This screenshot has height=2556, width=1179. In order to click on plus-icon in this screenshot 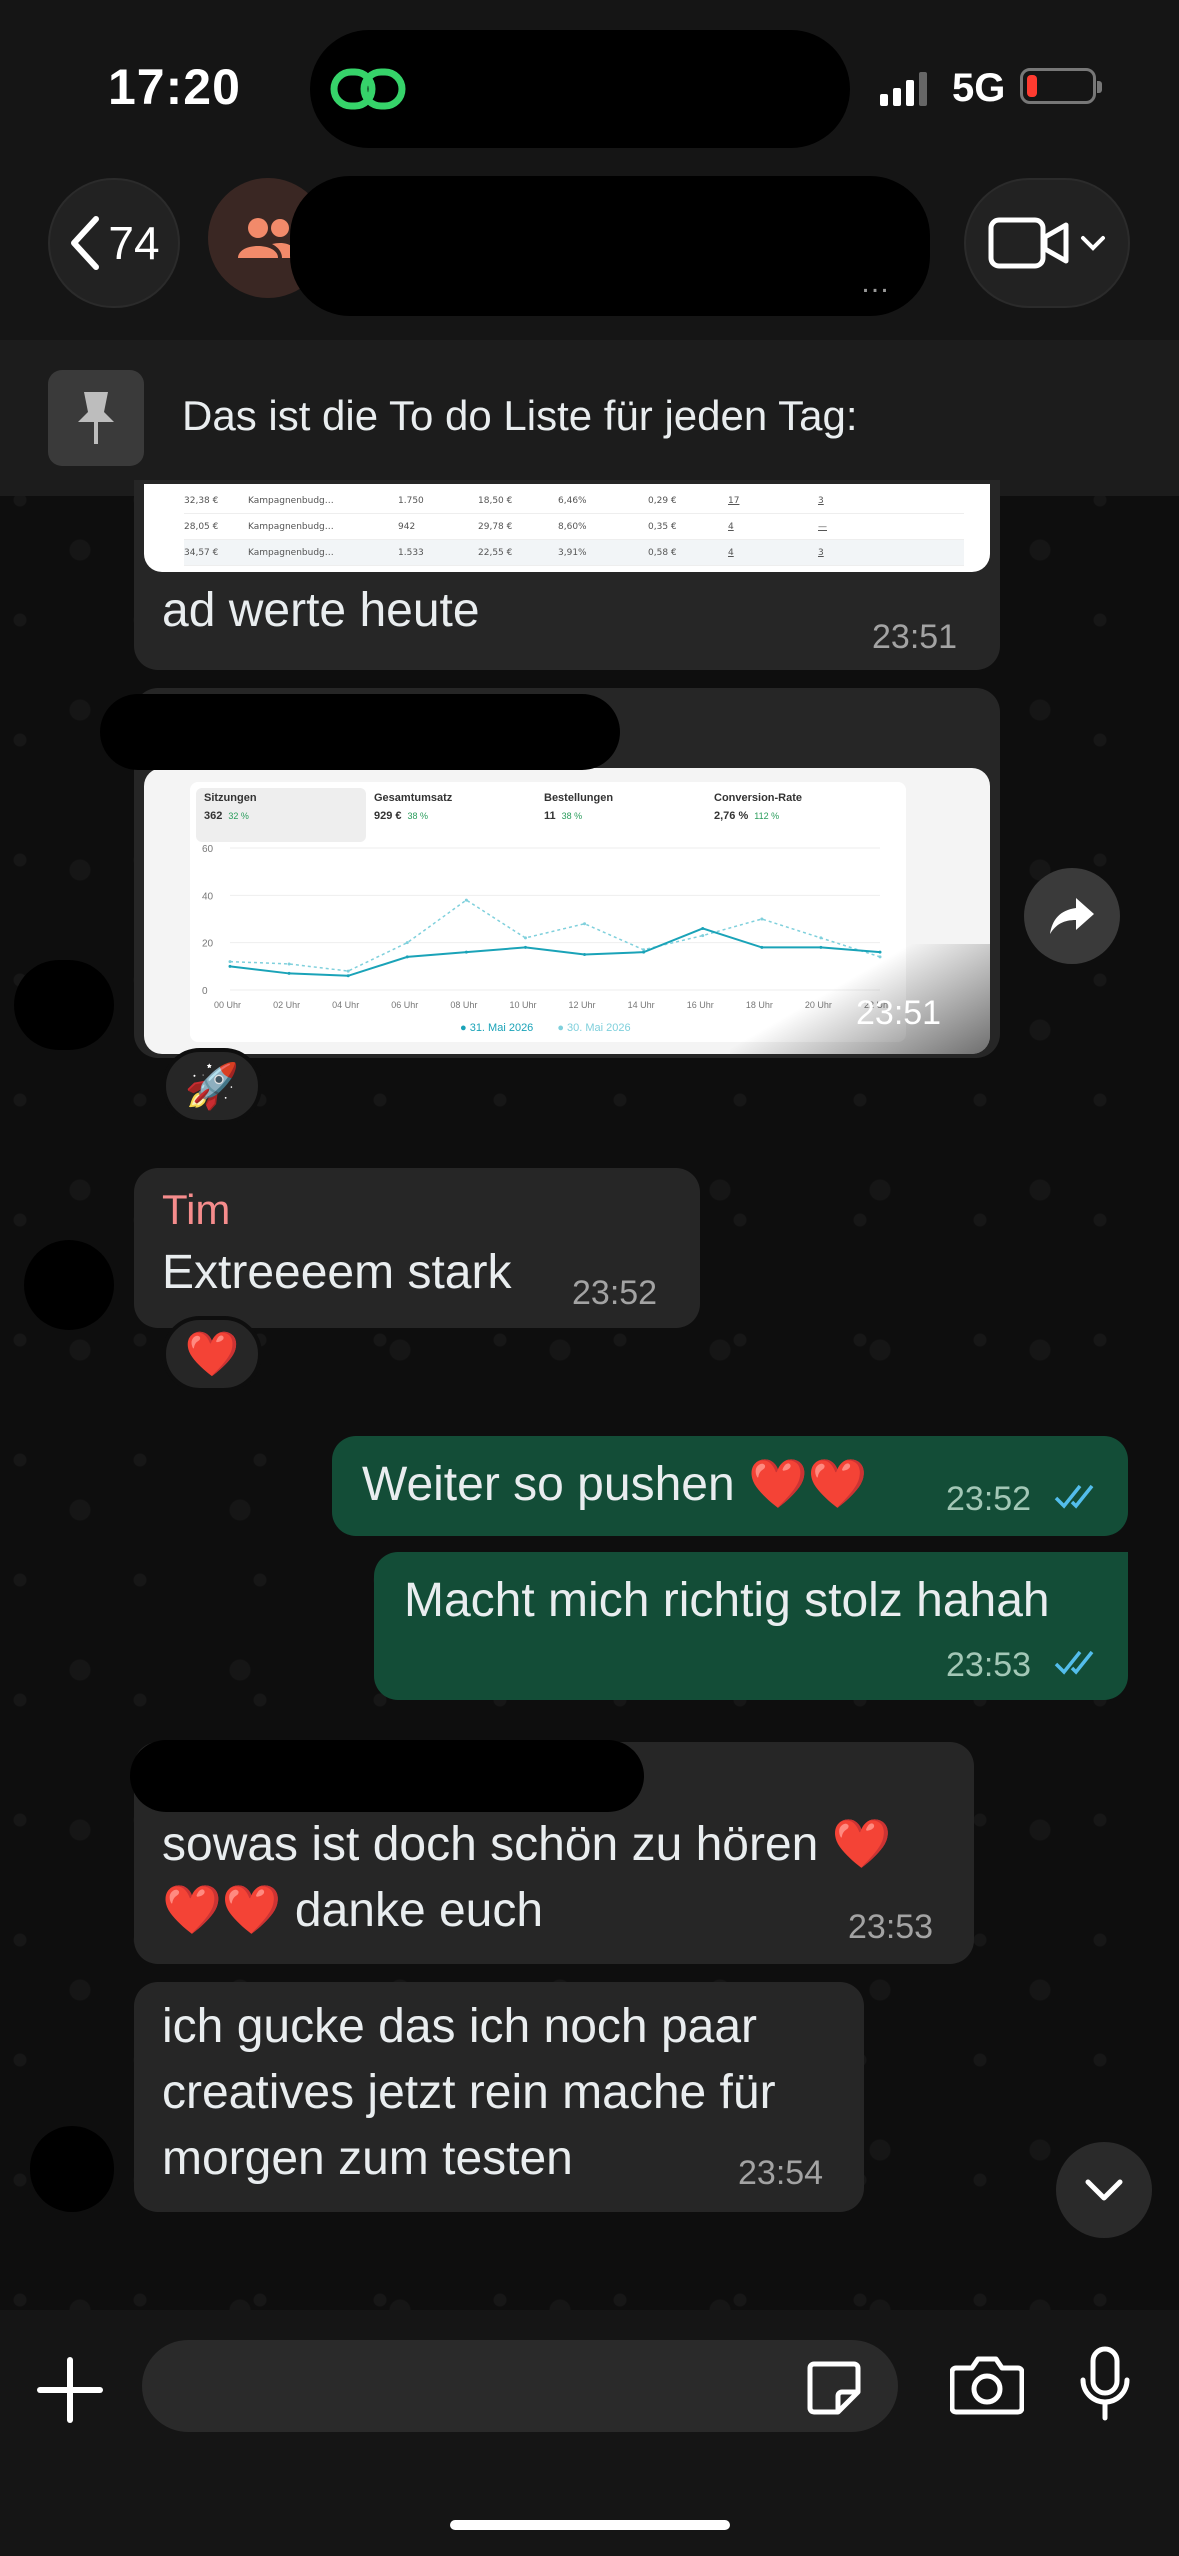, I will do `click(70, 2390)`.